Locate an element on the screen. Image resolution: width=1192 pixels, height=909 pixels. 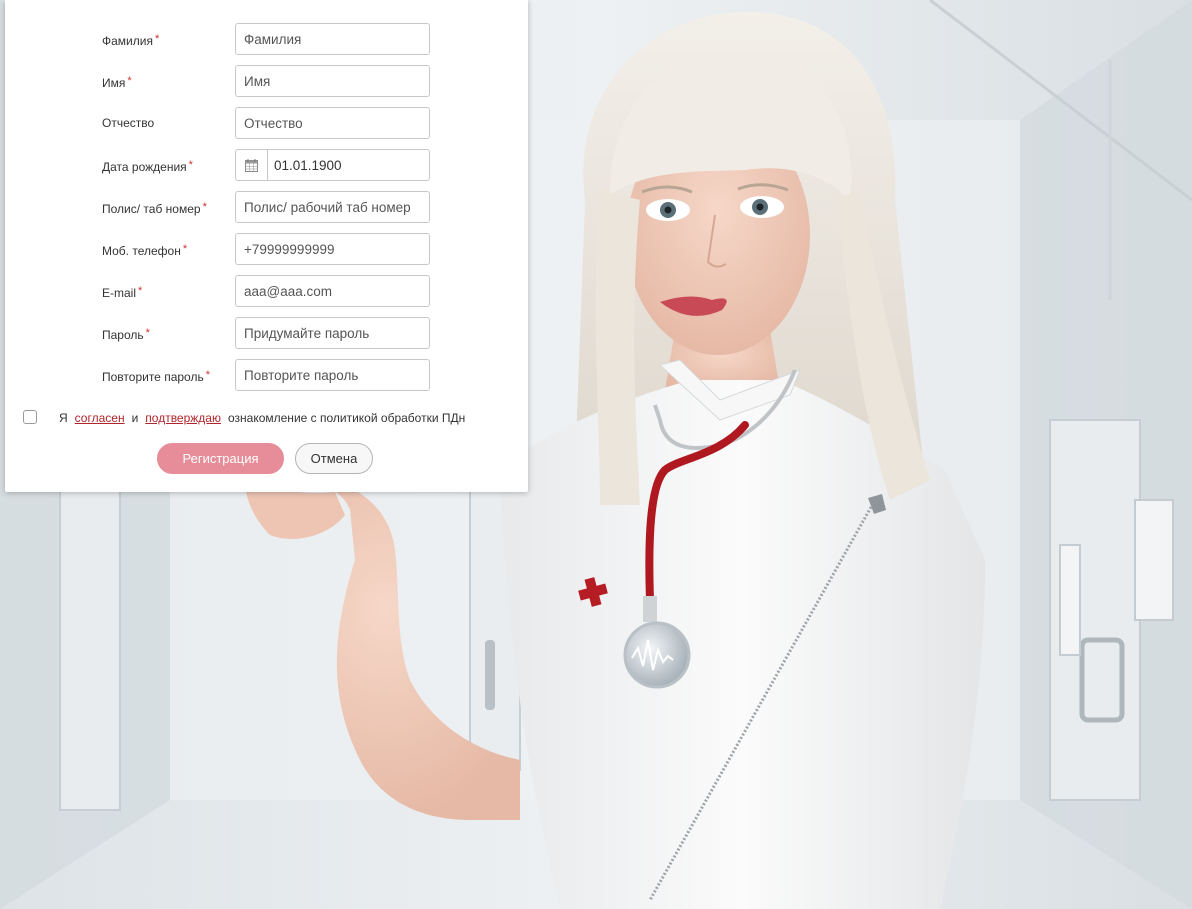
phone-label: Моб. телефон * is located at coordinates (144, 250).